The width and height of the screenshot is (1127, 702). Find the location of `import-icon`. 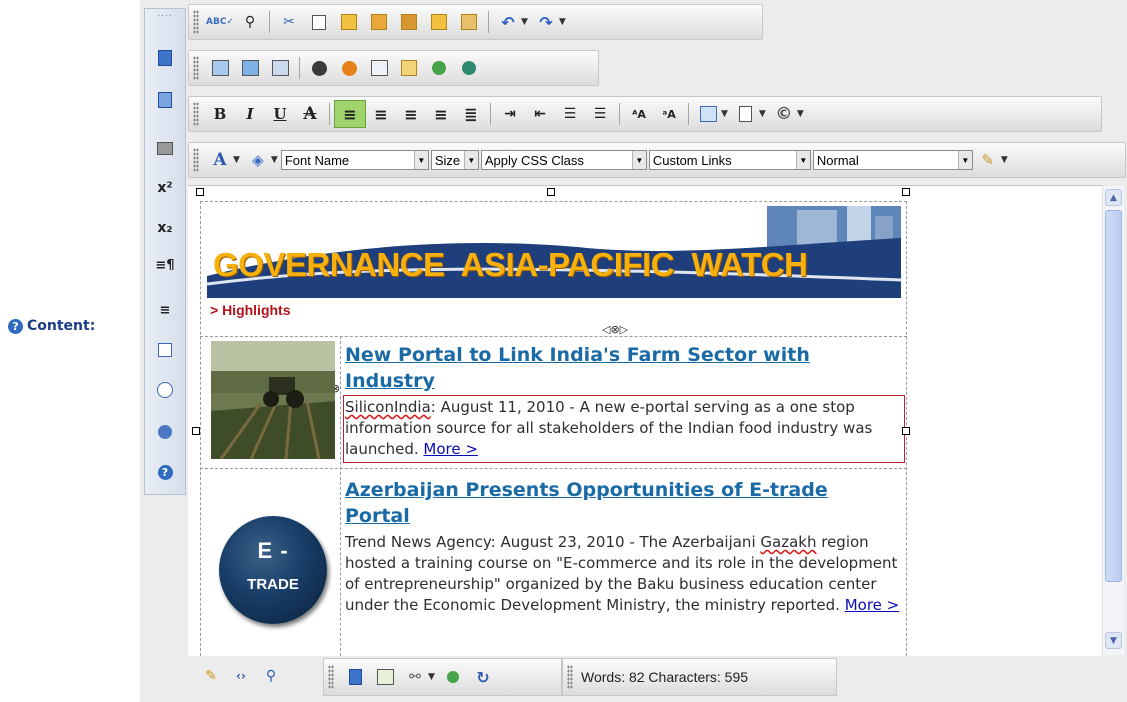

import-icon is located at coordinates (165, 100).